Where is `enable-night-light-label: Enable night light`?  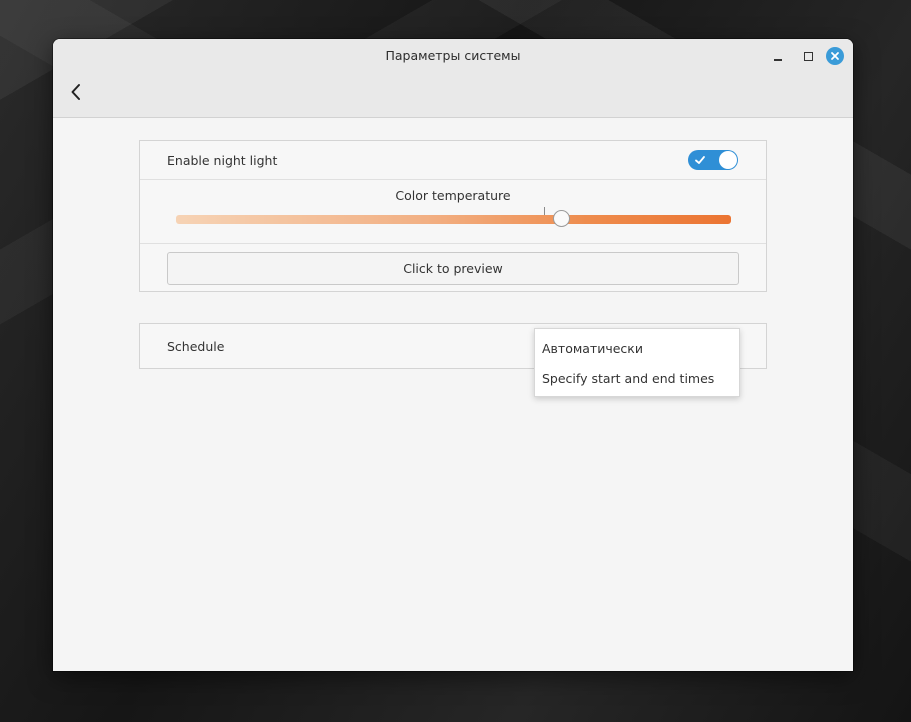
enable-night-light-label: Enable night light is located at coordinates (222, 160).